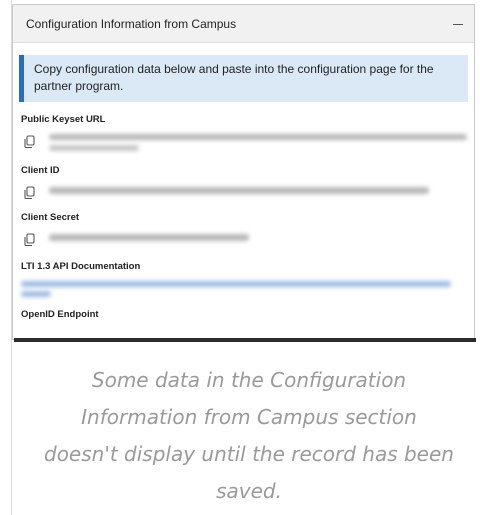 The width and height of the screenshot is (480, 515). I want to click on field-label: LTI 1.3 API Documentation, so click(81, 266).